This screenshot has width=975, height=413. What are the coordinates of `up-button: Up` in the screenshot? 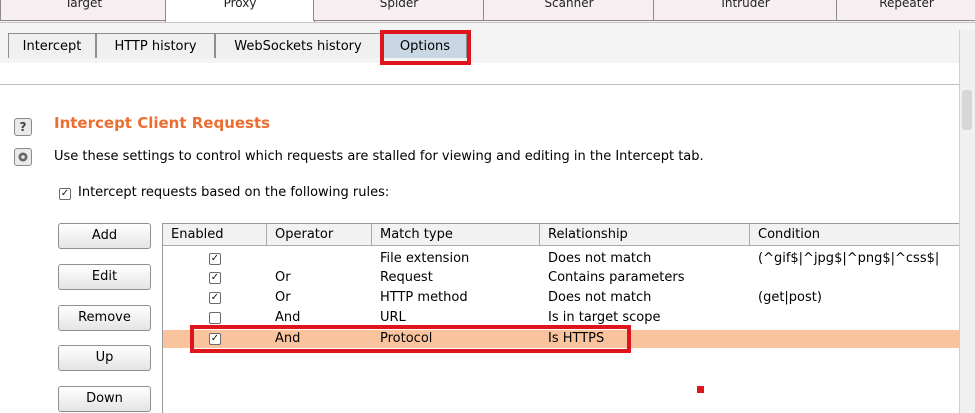 It's located at (104, 358).